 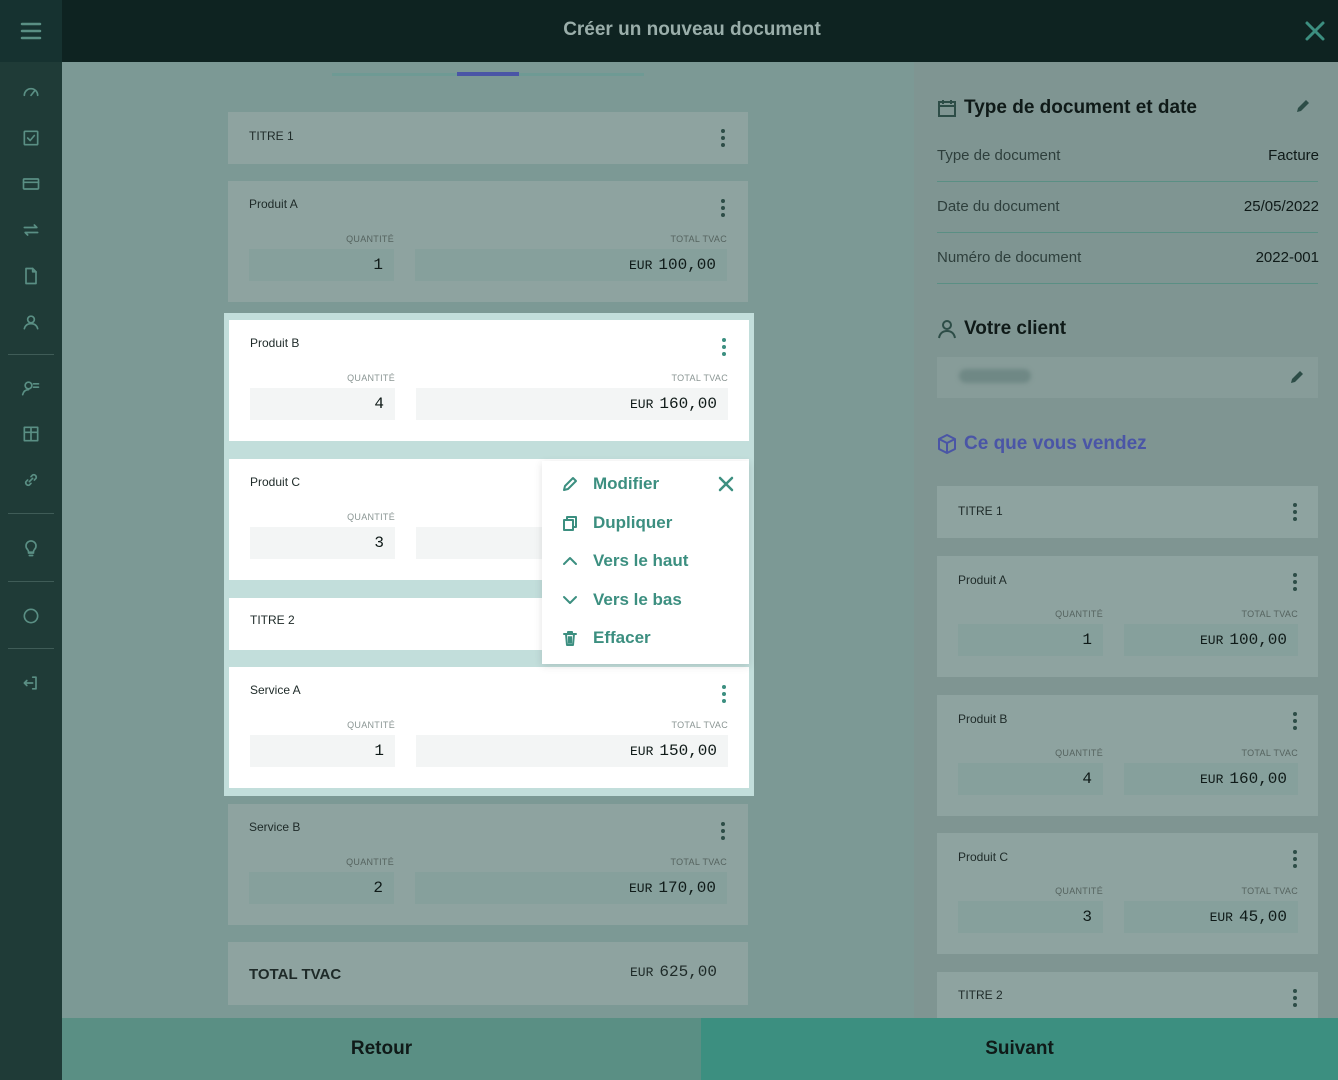 I want to click on line-label: Service B, so click(x=275, y=827).